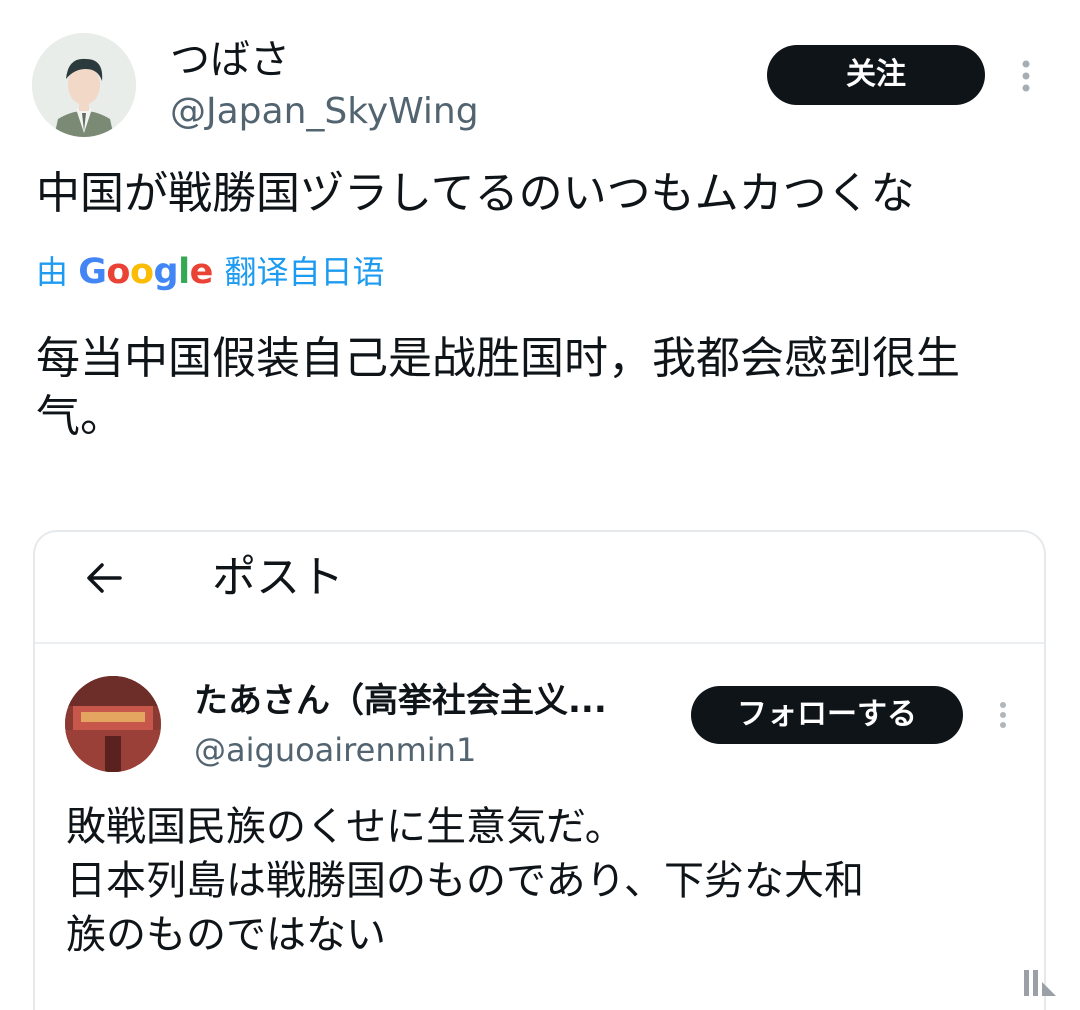 The image size is (1080, 1010). What do you see at coordinates (145, 272) in the screenshot?
I see `google-logo: Google` at bounding box center [145, 272].